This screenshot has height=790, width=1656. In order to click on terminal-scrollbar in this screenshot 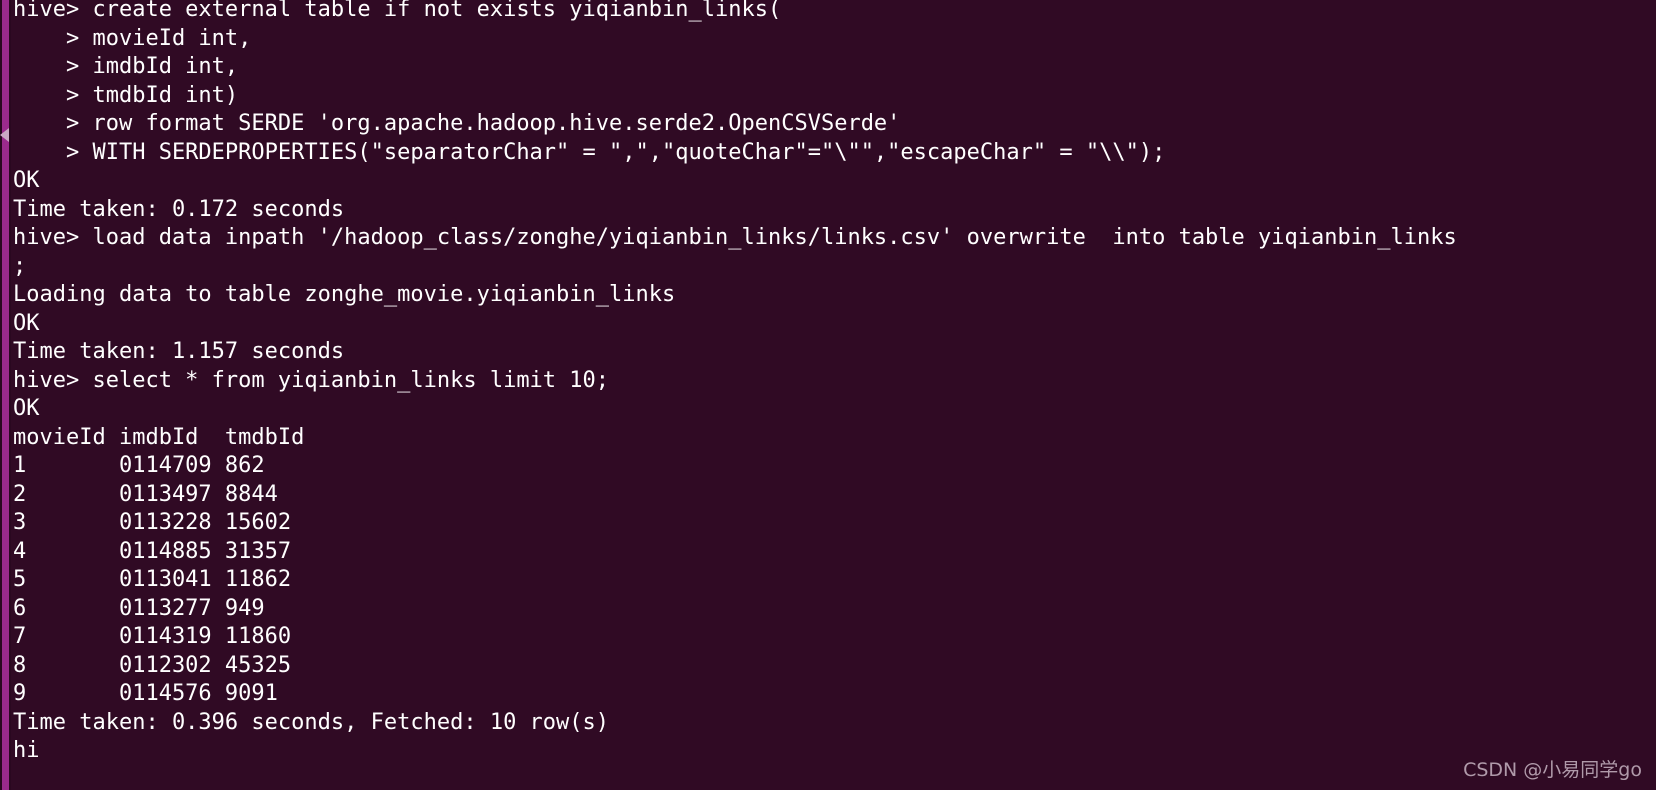, I will do `click(5, 395)`.